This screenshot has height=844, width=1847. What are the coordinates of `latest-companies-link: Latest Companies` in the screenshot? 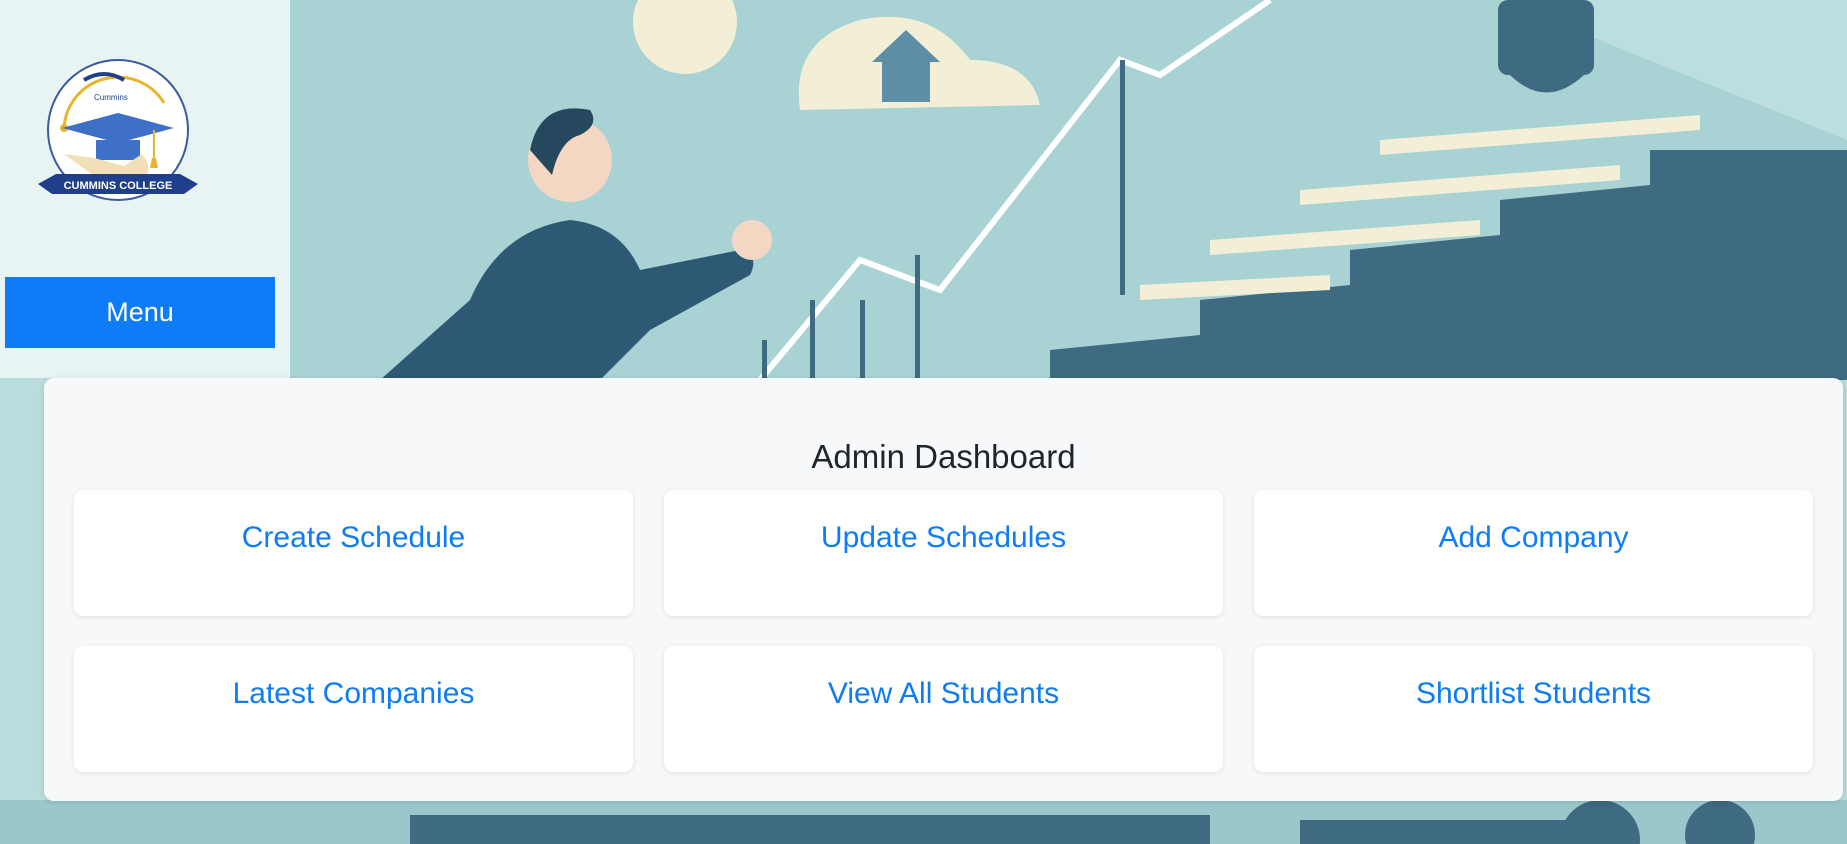 It's located at (353, 694).